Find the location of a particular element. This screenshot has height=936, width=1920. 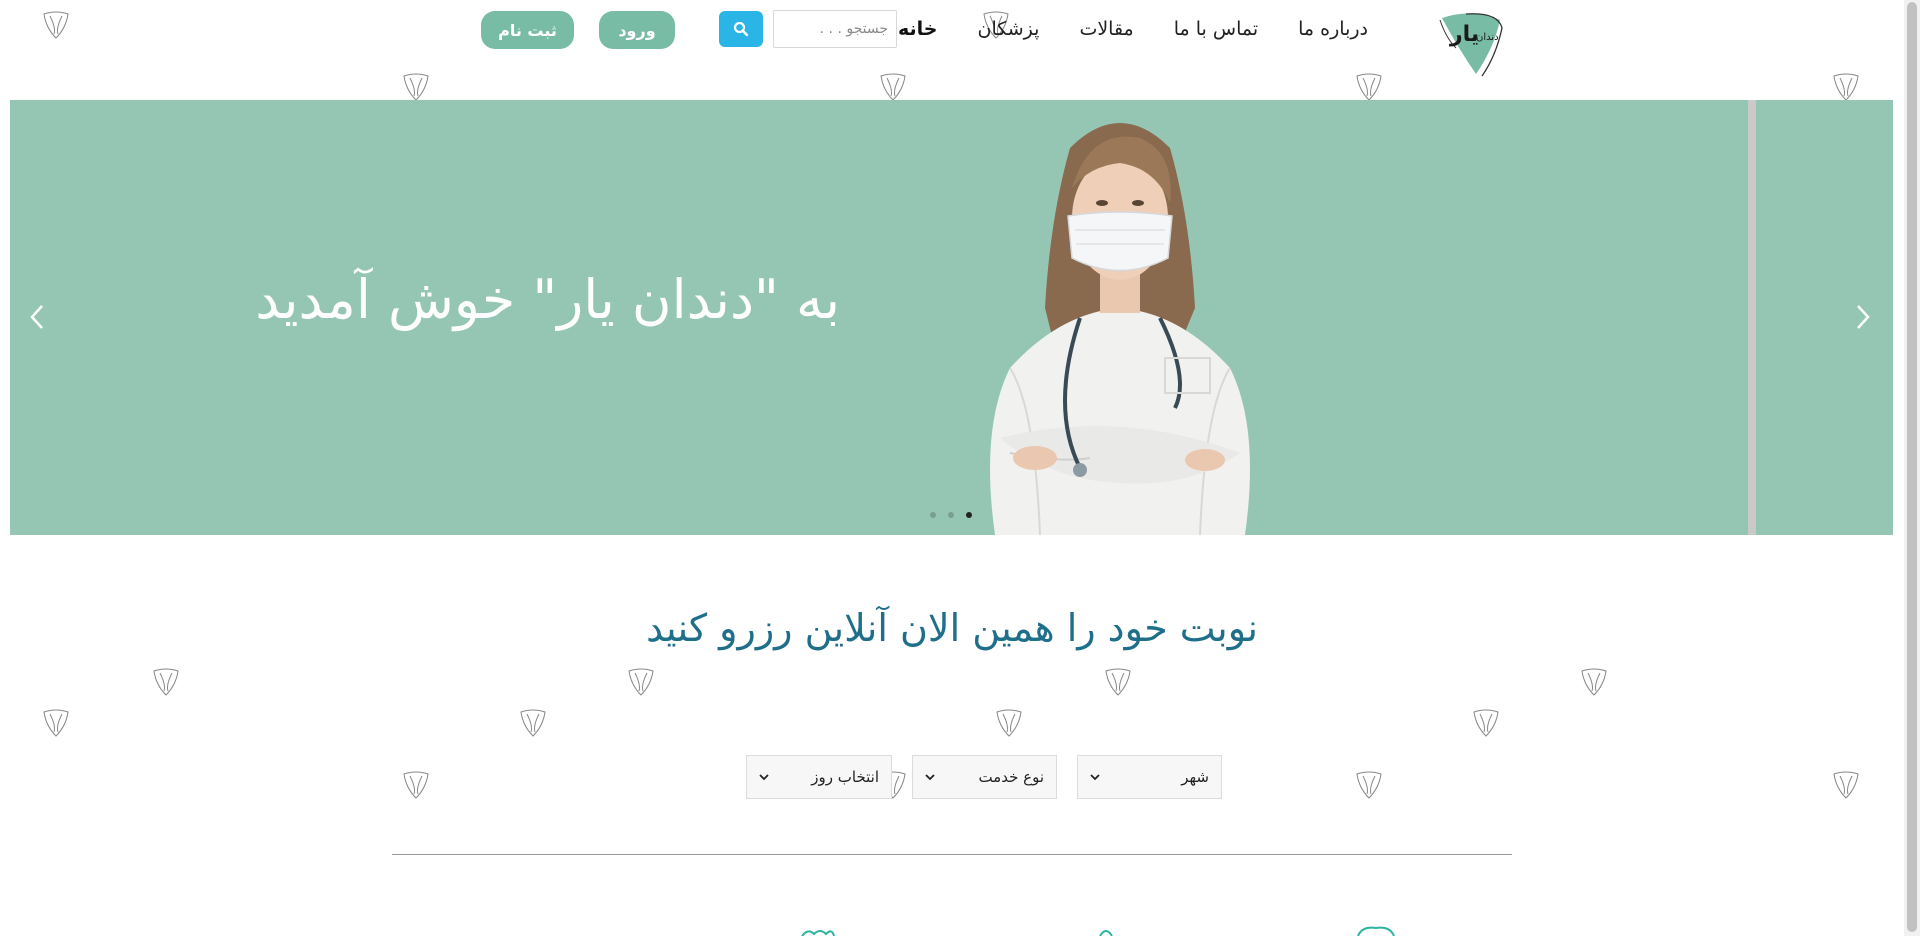

main-nav: خانه پزشکان مقالات تماس با ما درباره ما is located at coordinates (1133, 29).